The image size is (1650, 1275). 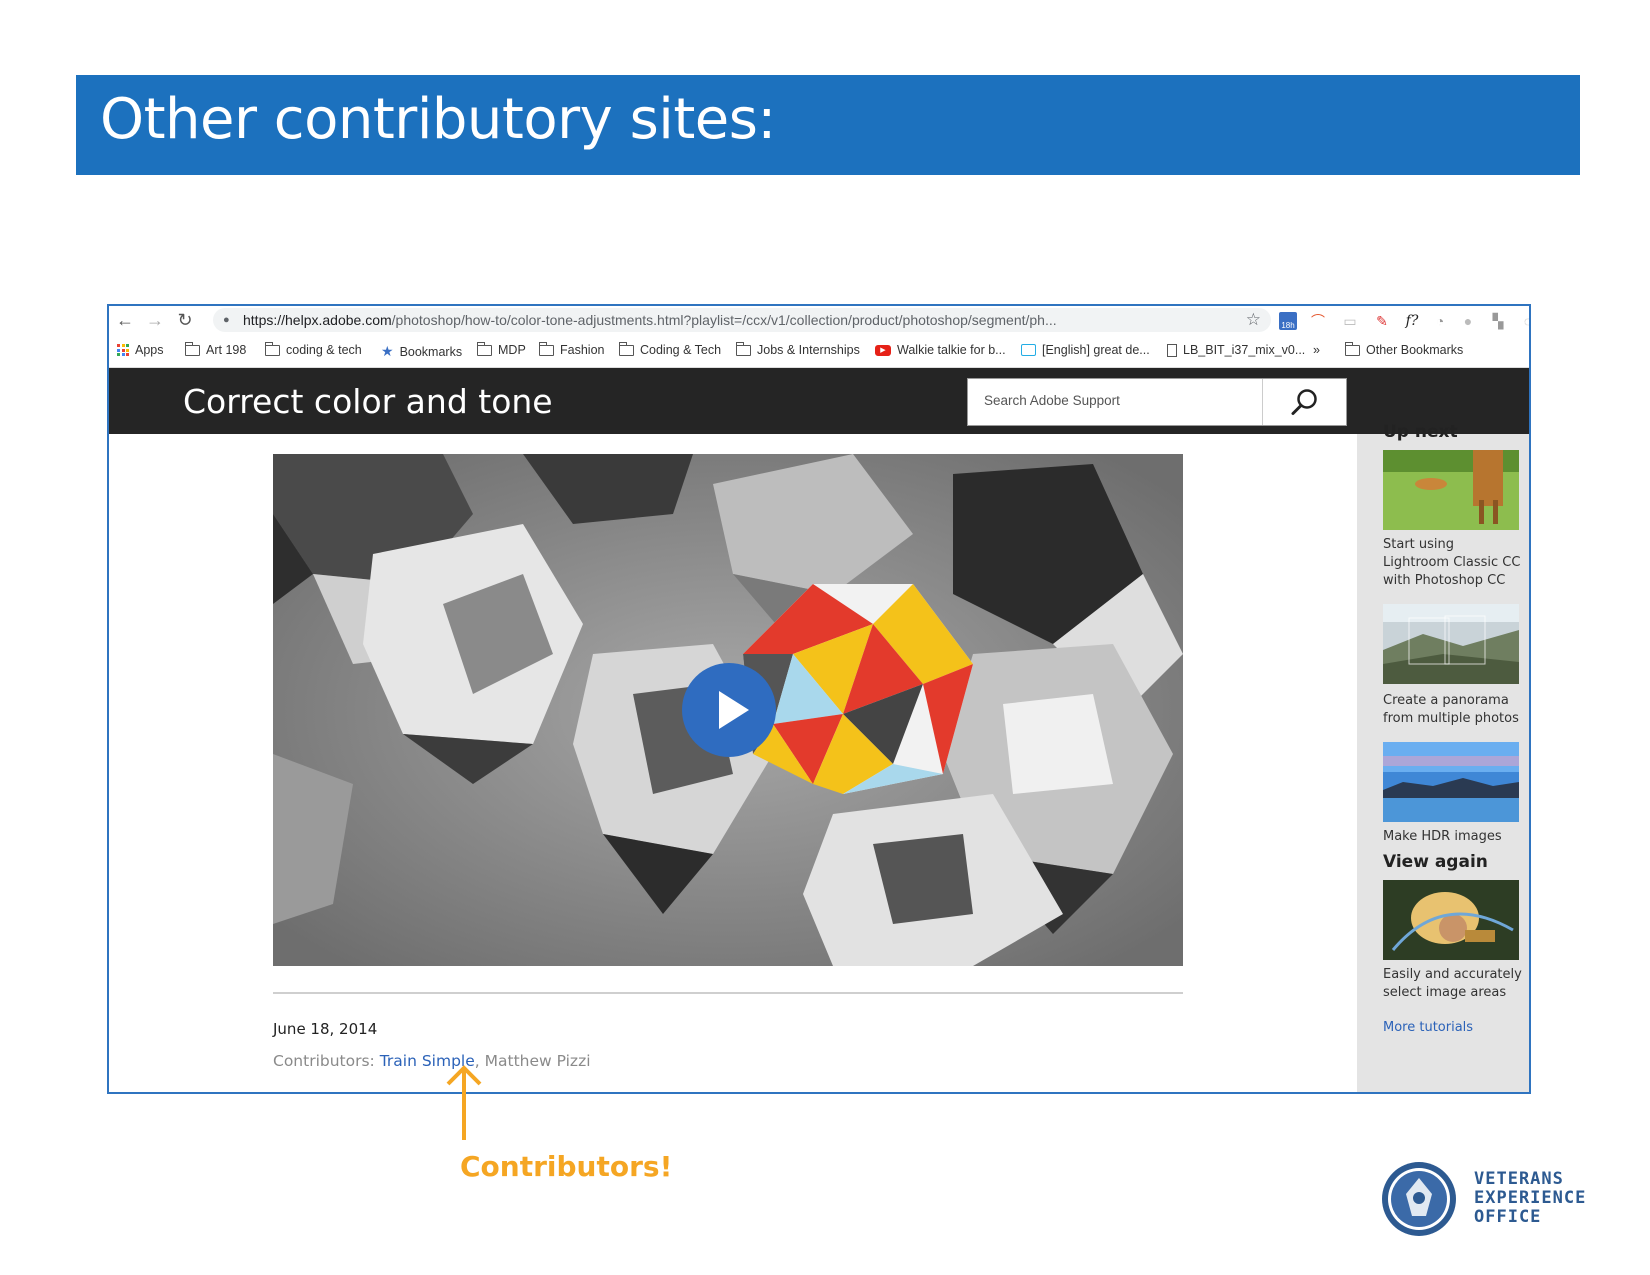 What do you see at coordinates (1435, 862) in the screenshot?
I see `view-again-heading: View again` at bounding box center [1435, 862].